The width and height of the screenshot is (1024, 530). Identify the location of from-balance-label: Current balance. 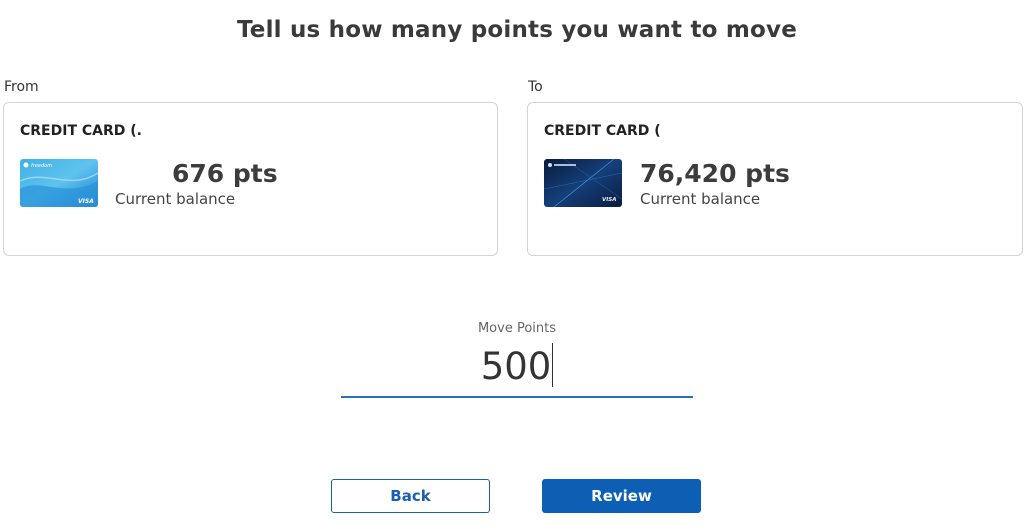
(175, 199).